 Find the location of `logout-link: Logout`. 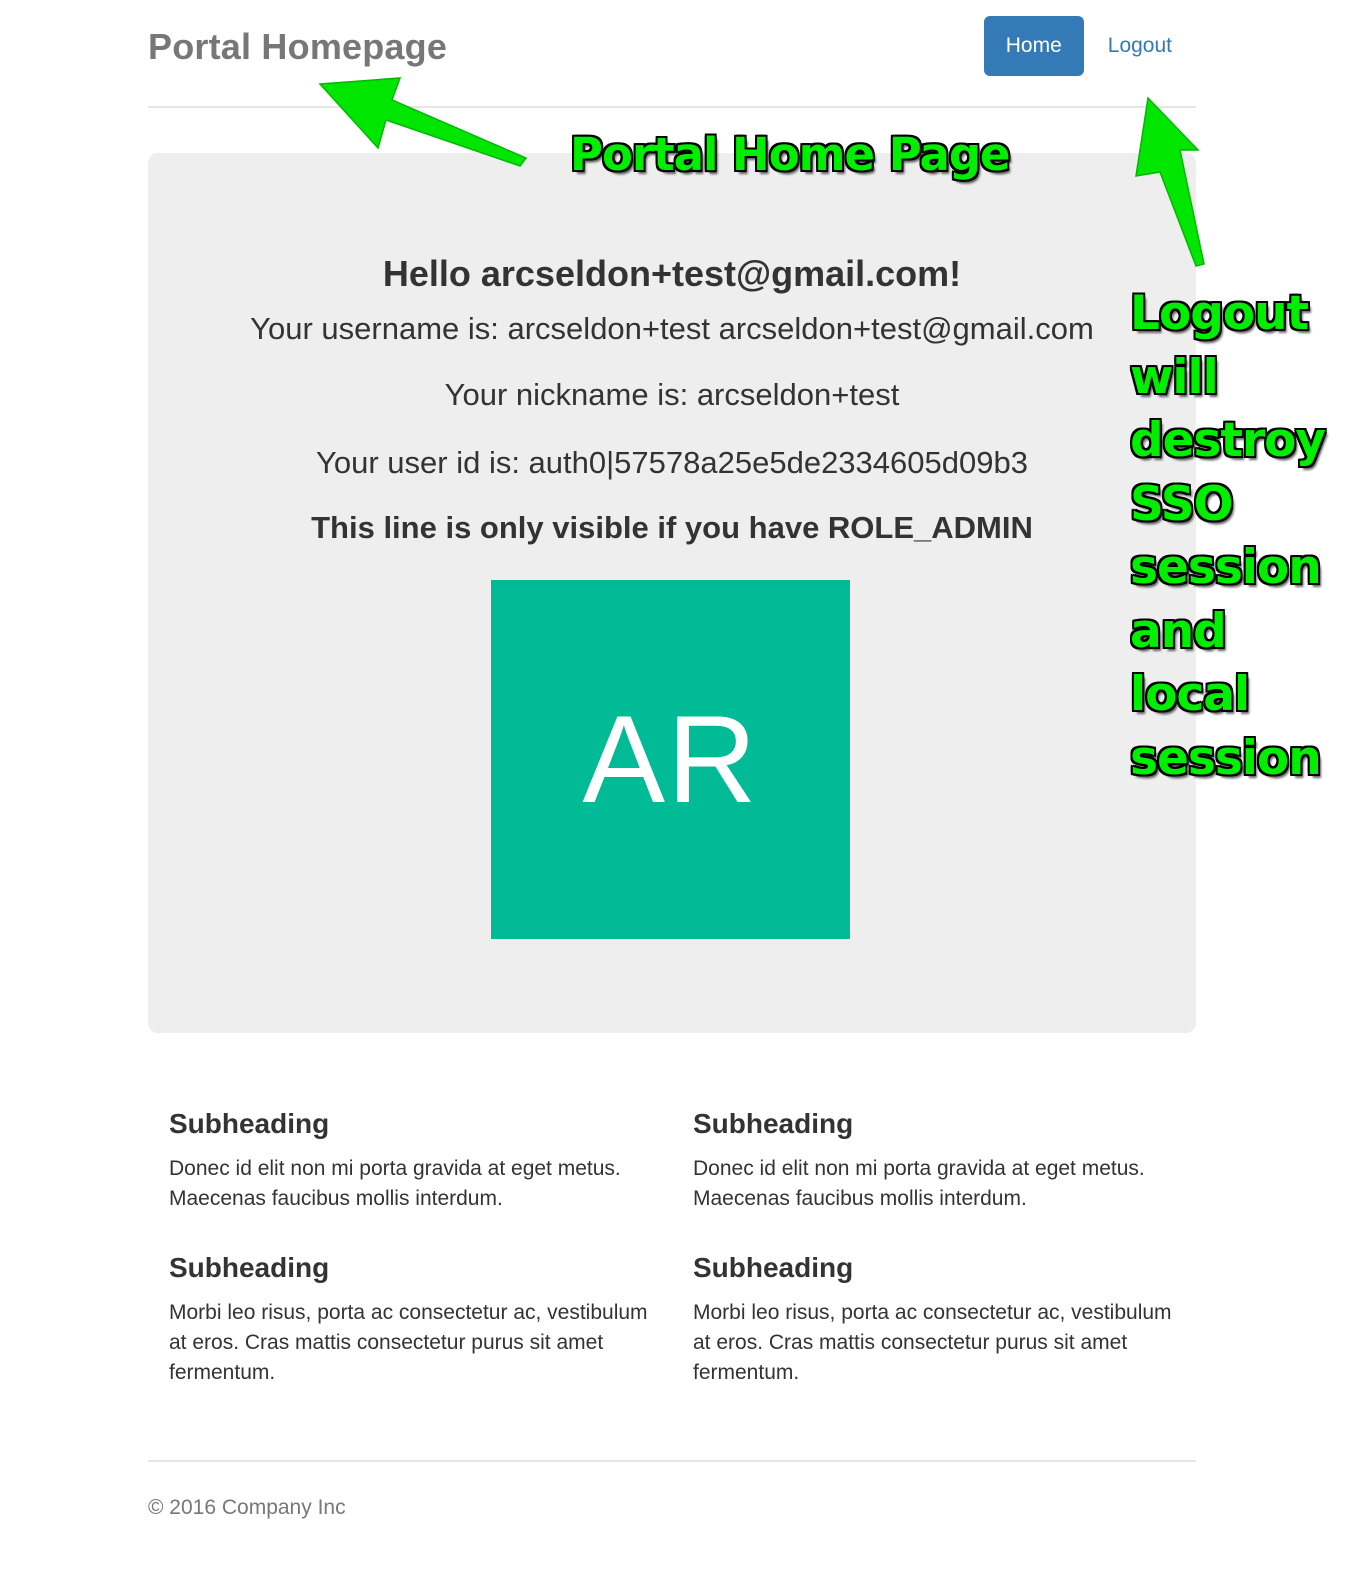

logout-link: Logout is located at coordinates (1140, 46).